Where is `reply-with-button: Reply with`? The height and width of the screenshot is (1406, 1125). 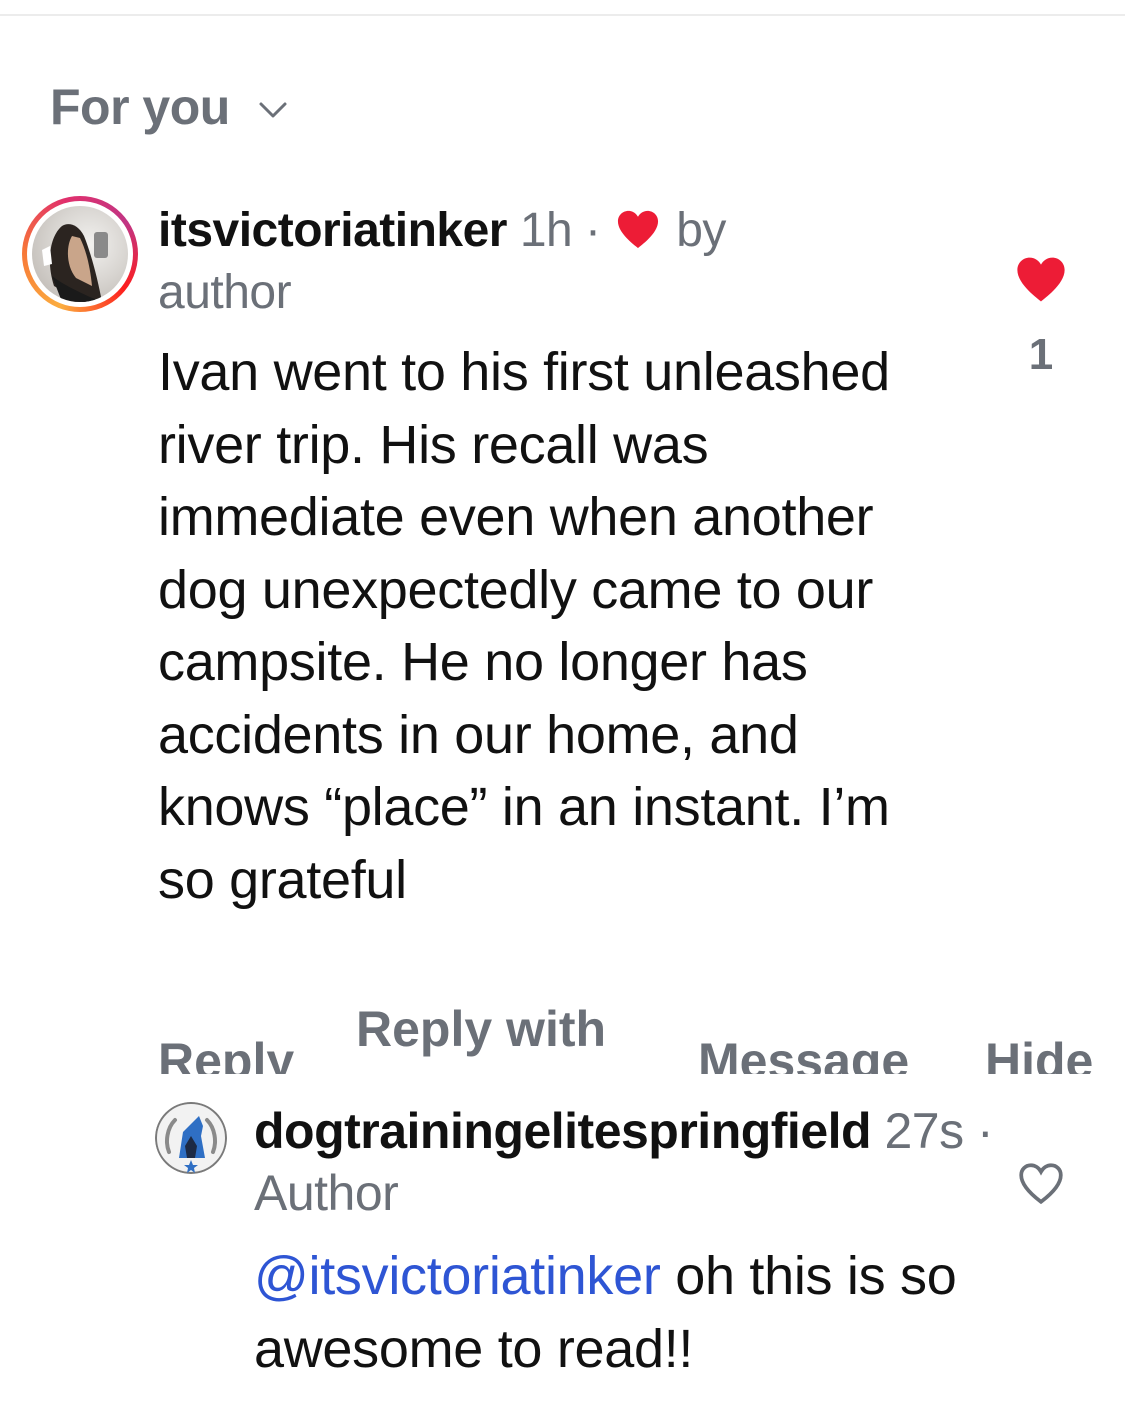 reply-with-button: Reply with is located at coordinates (481, 1029).